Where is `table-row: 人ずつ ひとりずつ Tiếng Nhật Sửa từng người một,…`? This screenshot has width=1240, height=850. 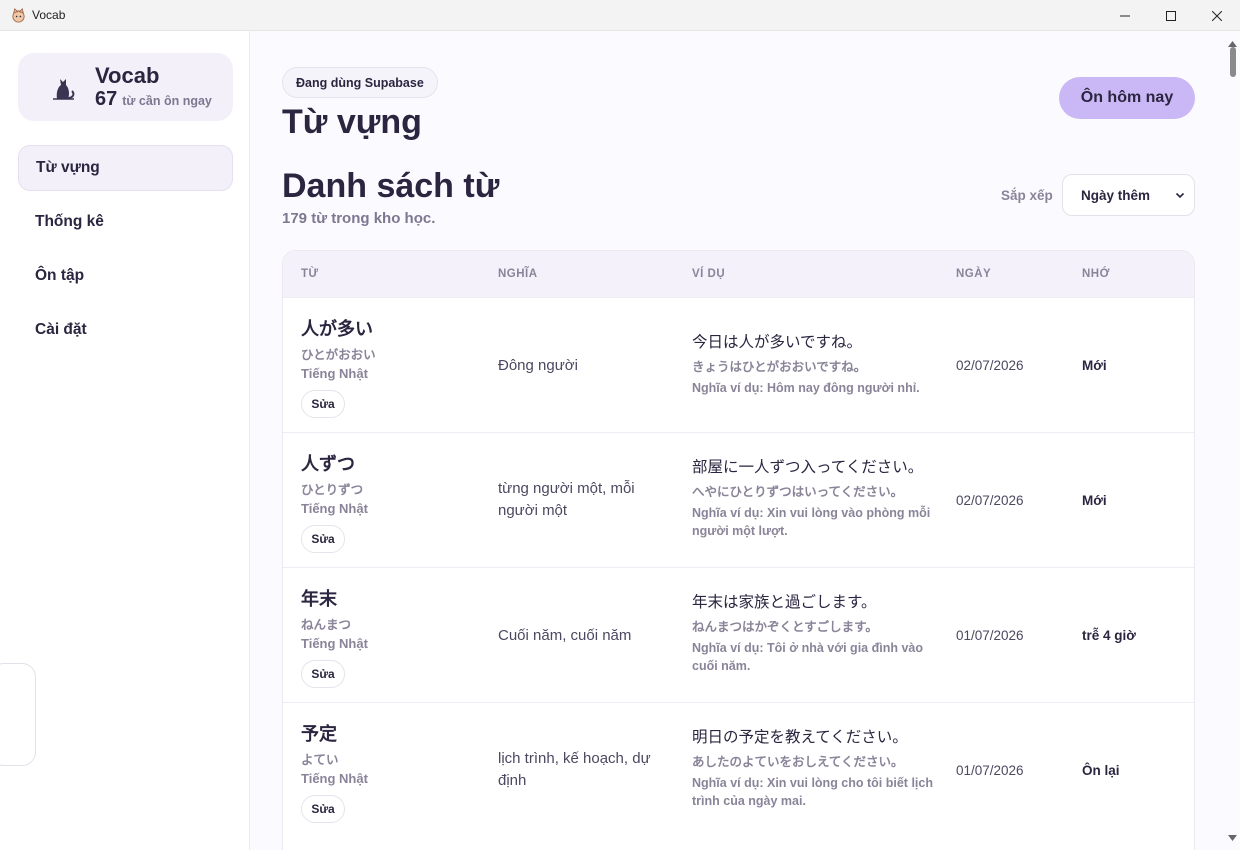 table-row: 人ずつ ひとりずつ Tiếng Nhật Sửa từng người một,… is located at coordinates (738, 499).